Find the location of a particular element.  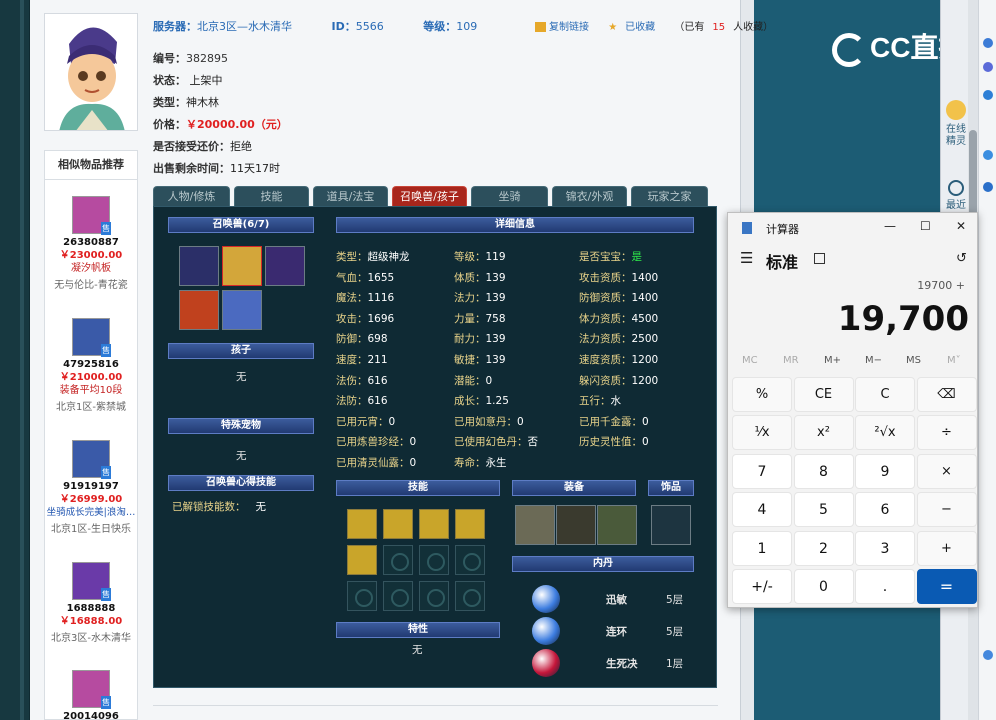

online-spirit-label: 在线精灵 is located at coordinates (956, 135).